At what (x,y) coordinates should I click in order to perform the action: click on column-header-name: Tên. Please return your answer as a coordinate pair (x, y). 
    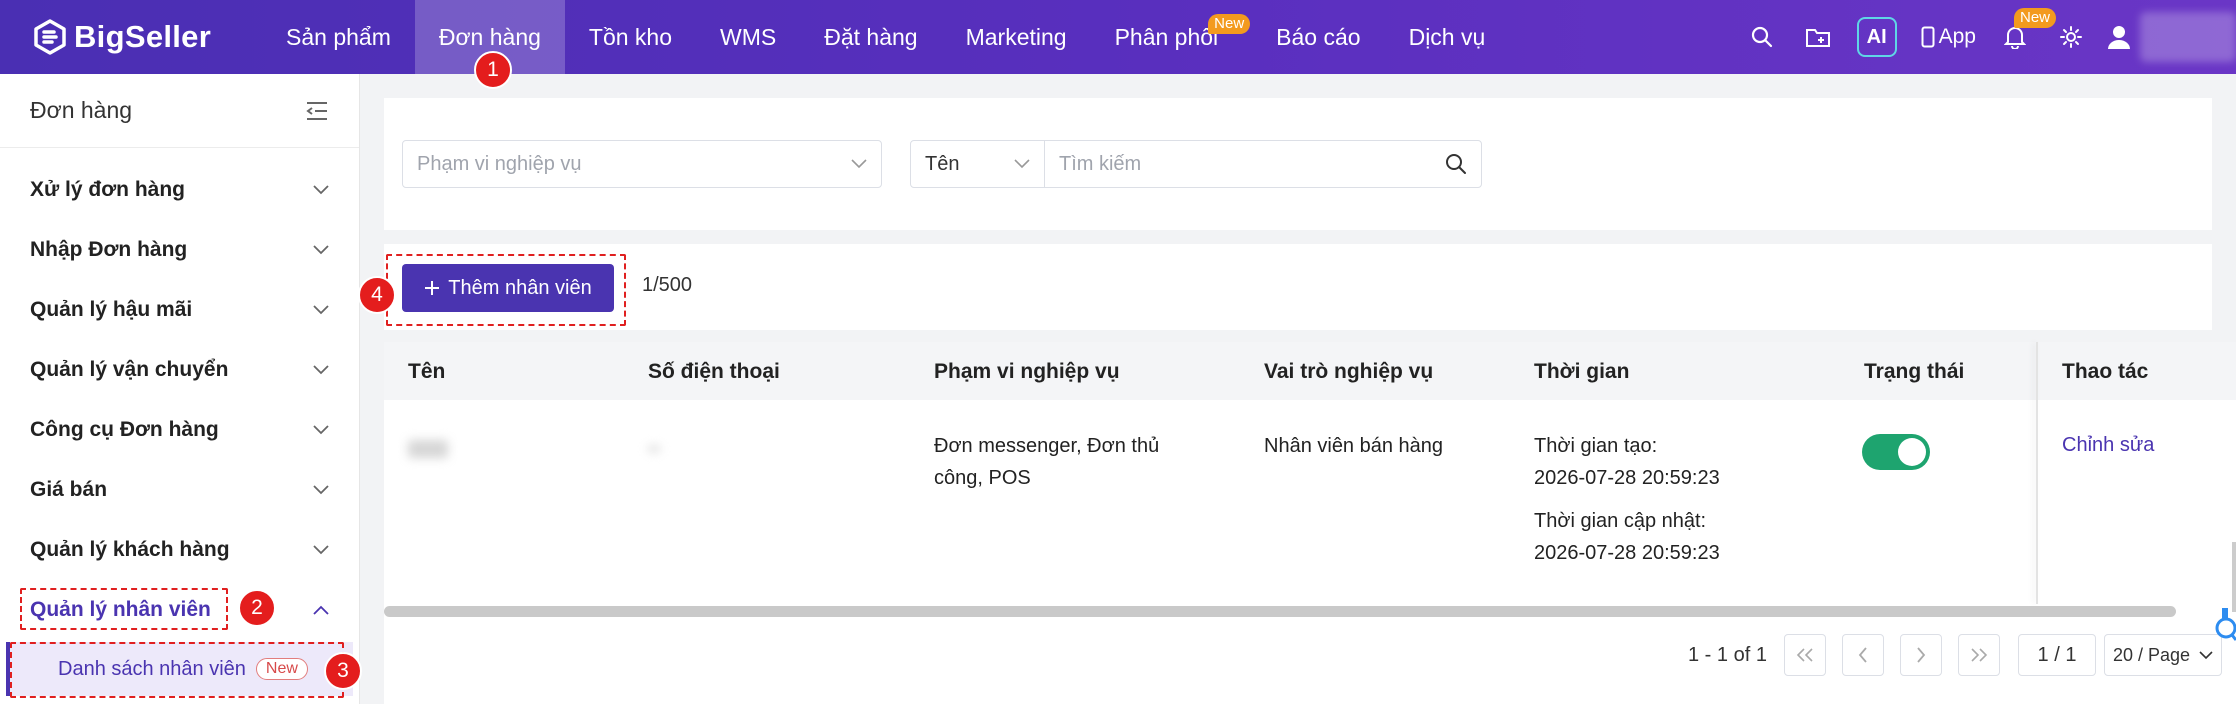
    Looking at the image, I should click on (427, 371).